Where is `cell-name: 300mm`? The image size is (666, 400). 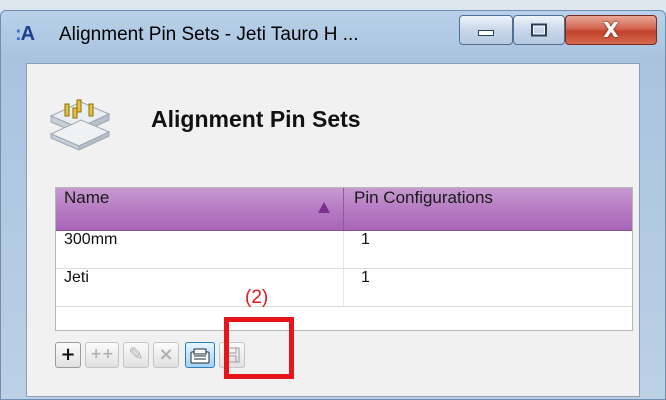
cell-name: 300mm is located at coordinates (91, 239).